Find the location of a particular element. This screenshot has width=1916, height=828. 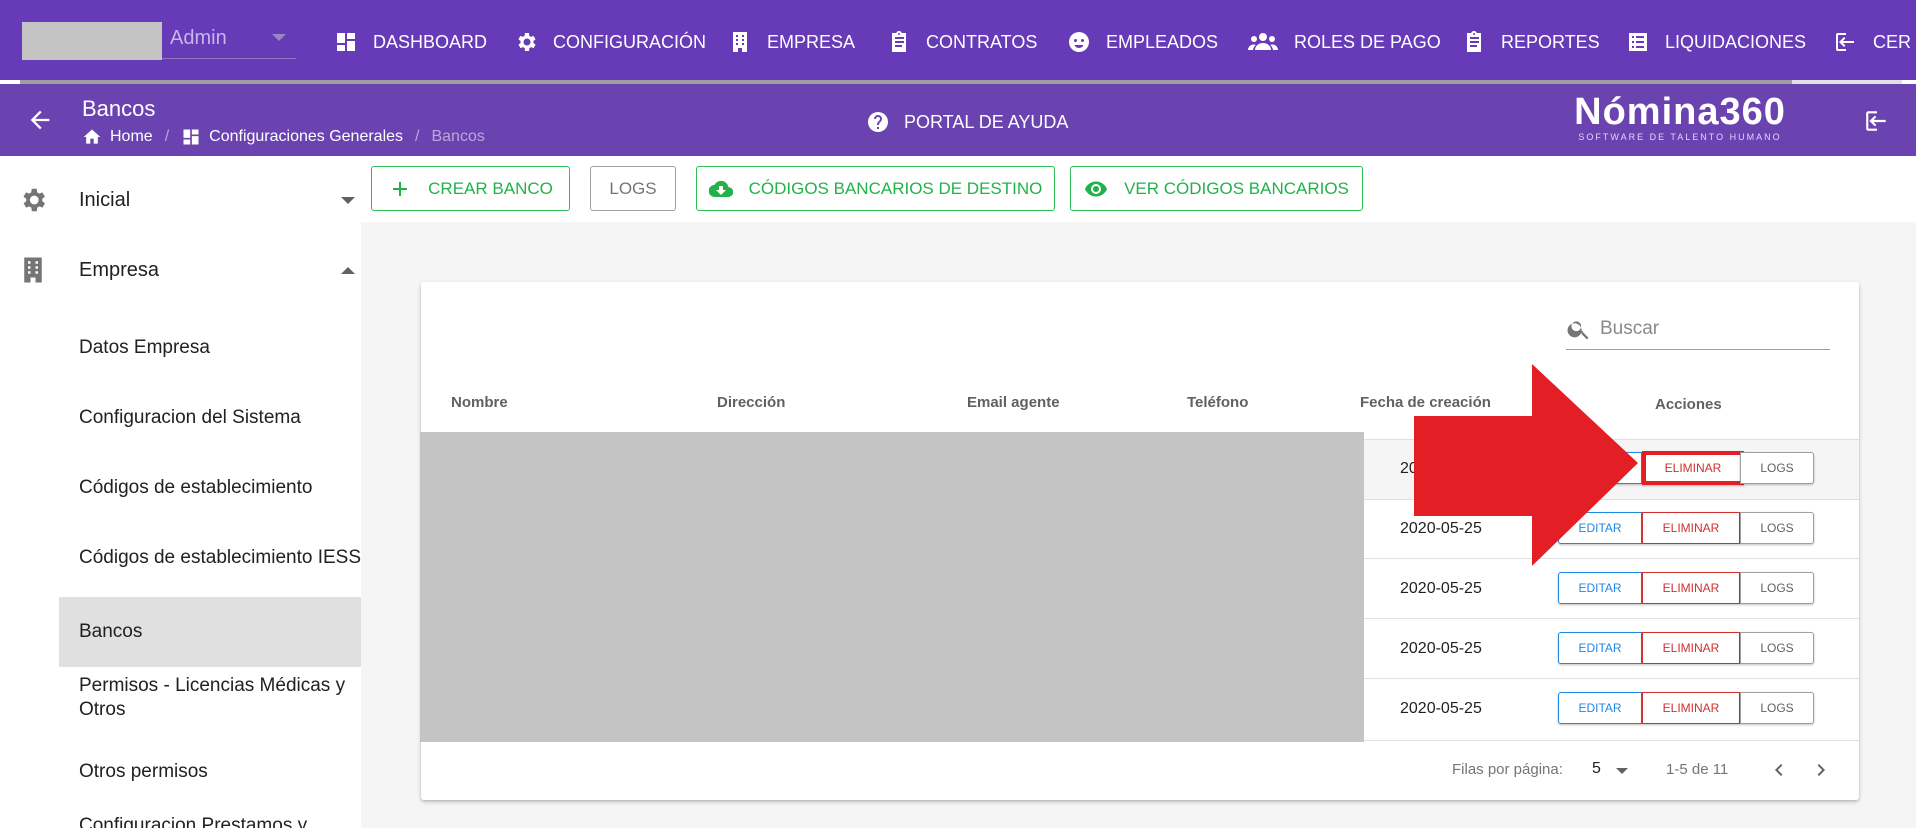

nav-empleados: EMPLEADOS is located at coordinates (1142, 42).